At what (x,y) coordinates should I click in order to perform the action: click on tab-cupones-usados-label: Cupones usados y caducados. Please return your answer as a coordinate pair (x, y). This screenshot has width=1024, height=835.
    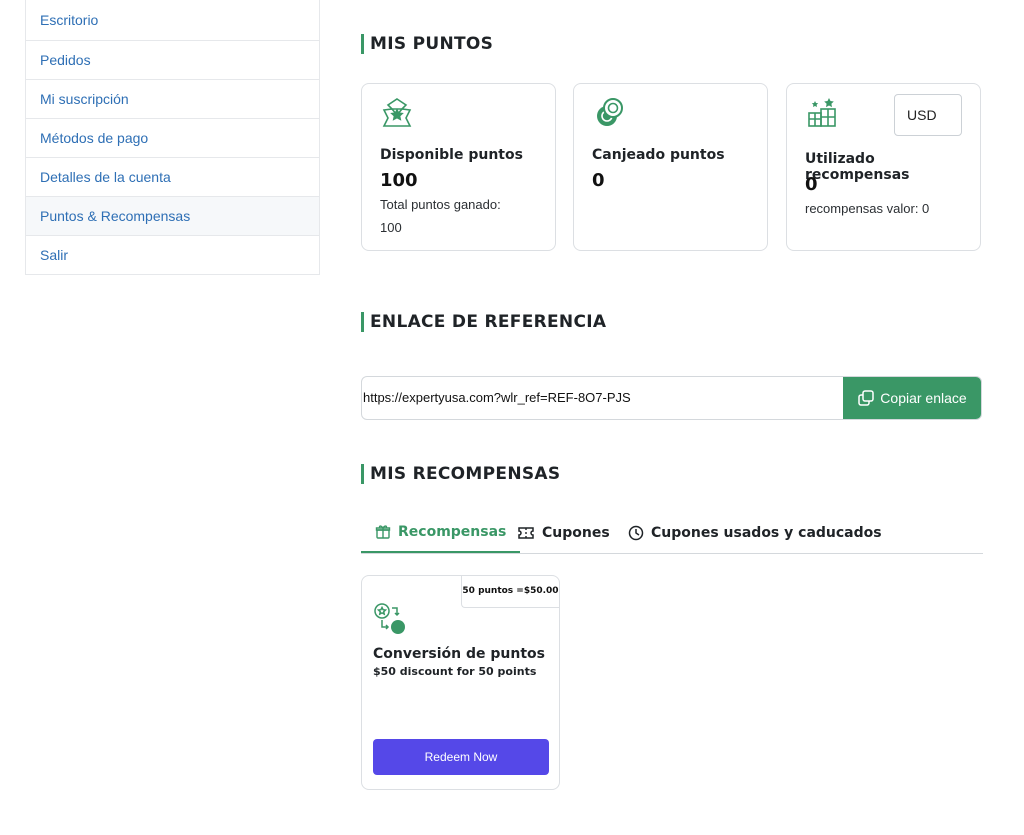
    Looking at the image, I should click on (766, 532).